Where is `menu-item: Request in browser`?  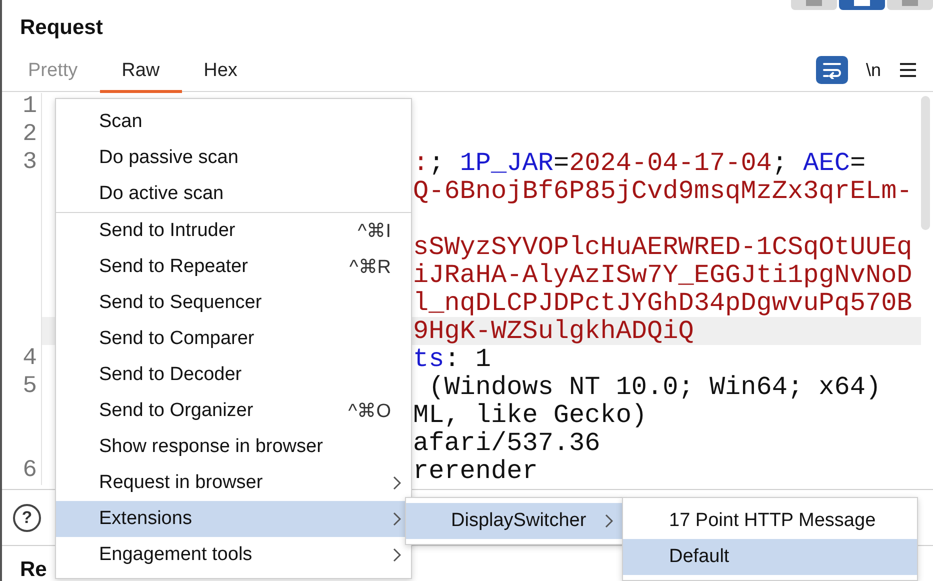
menu-item: Request in browser is located at coordinates (233, 483).